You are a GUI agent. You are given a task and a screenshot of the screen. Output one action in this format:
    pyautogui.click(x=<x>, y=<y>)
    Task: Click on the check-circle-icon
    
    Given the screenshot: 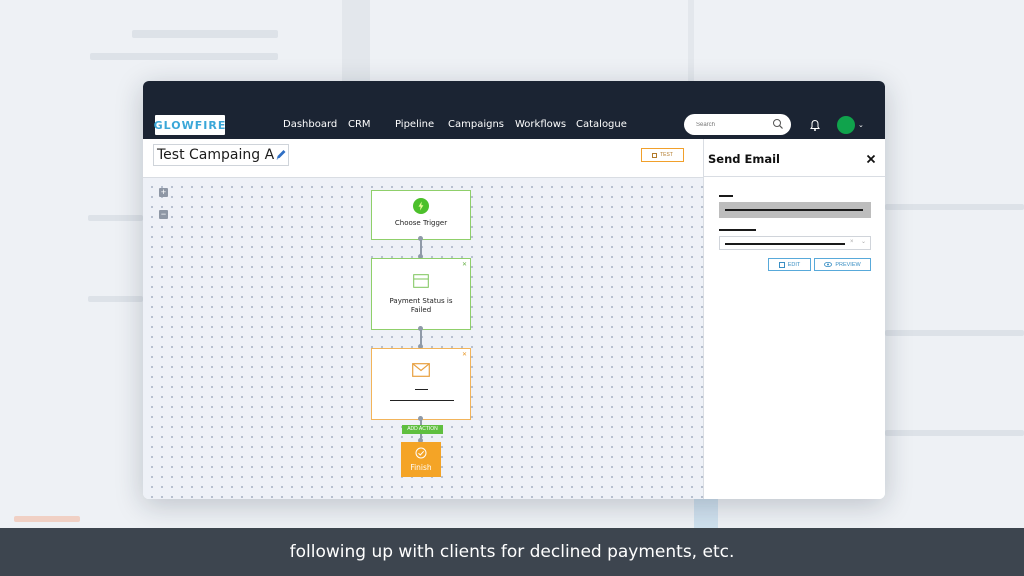 What is the action you would take?
    pyautogui.click(x=421, y=453)
    